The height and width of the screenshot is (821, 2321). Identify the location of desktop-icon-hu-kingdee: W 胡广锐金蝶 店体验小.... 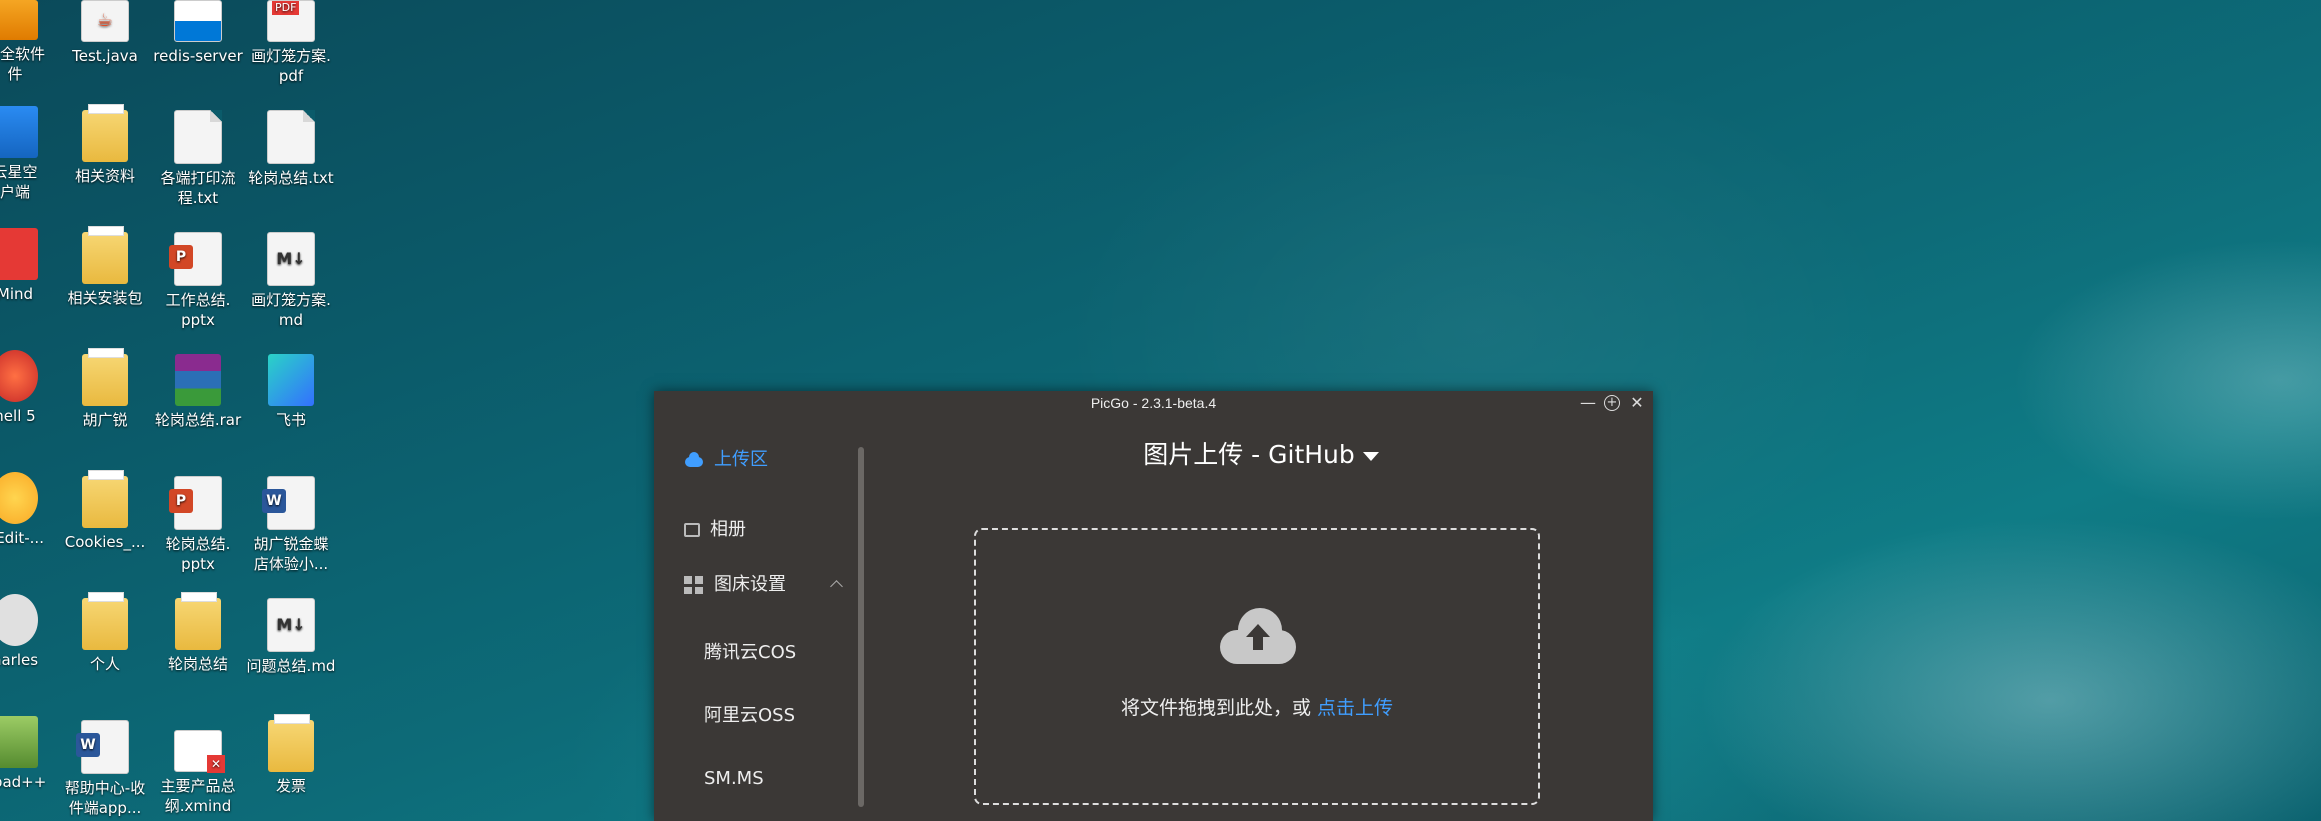
(291, 525).